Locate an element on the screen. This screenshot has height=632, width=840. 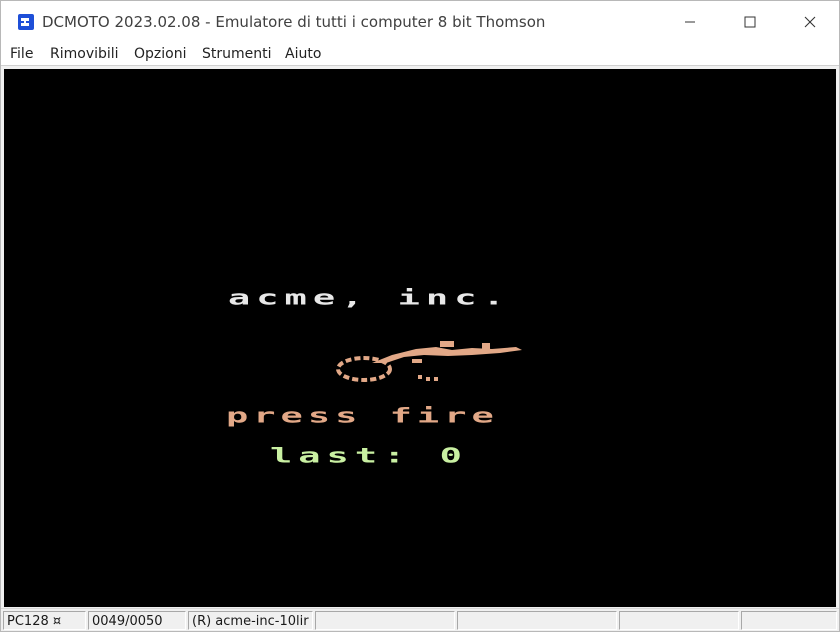
last-score: last: 0 is located at coordinates (369, 456).